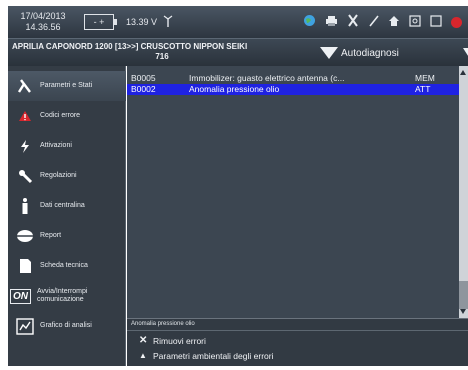 This screenshot has height=370, width=468. Describe the element at coordinates (425, 78) in the screenshot. I see `error-state: MEM` at that location.